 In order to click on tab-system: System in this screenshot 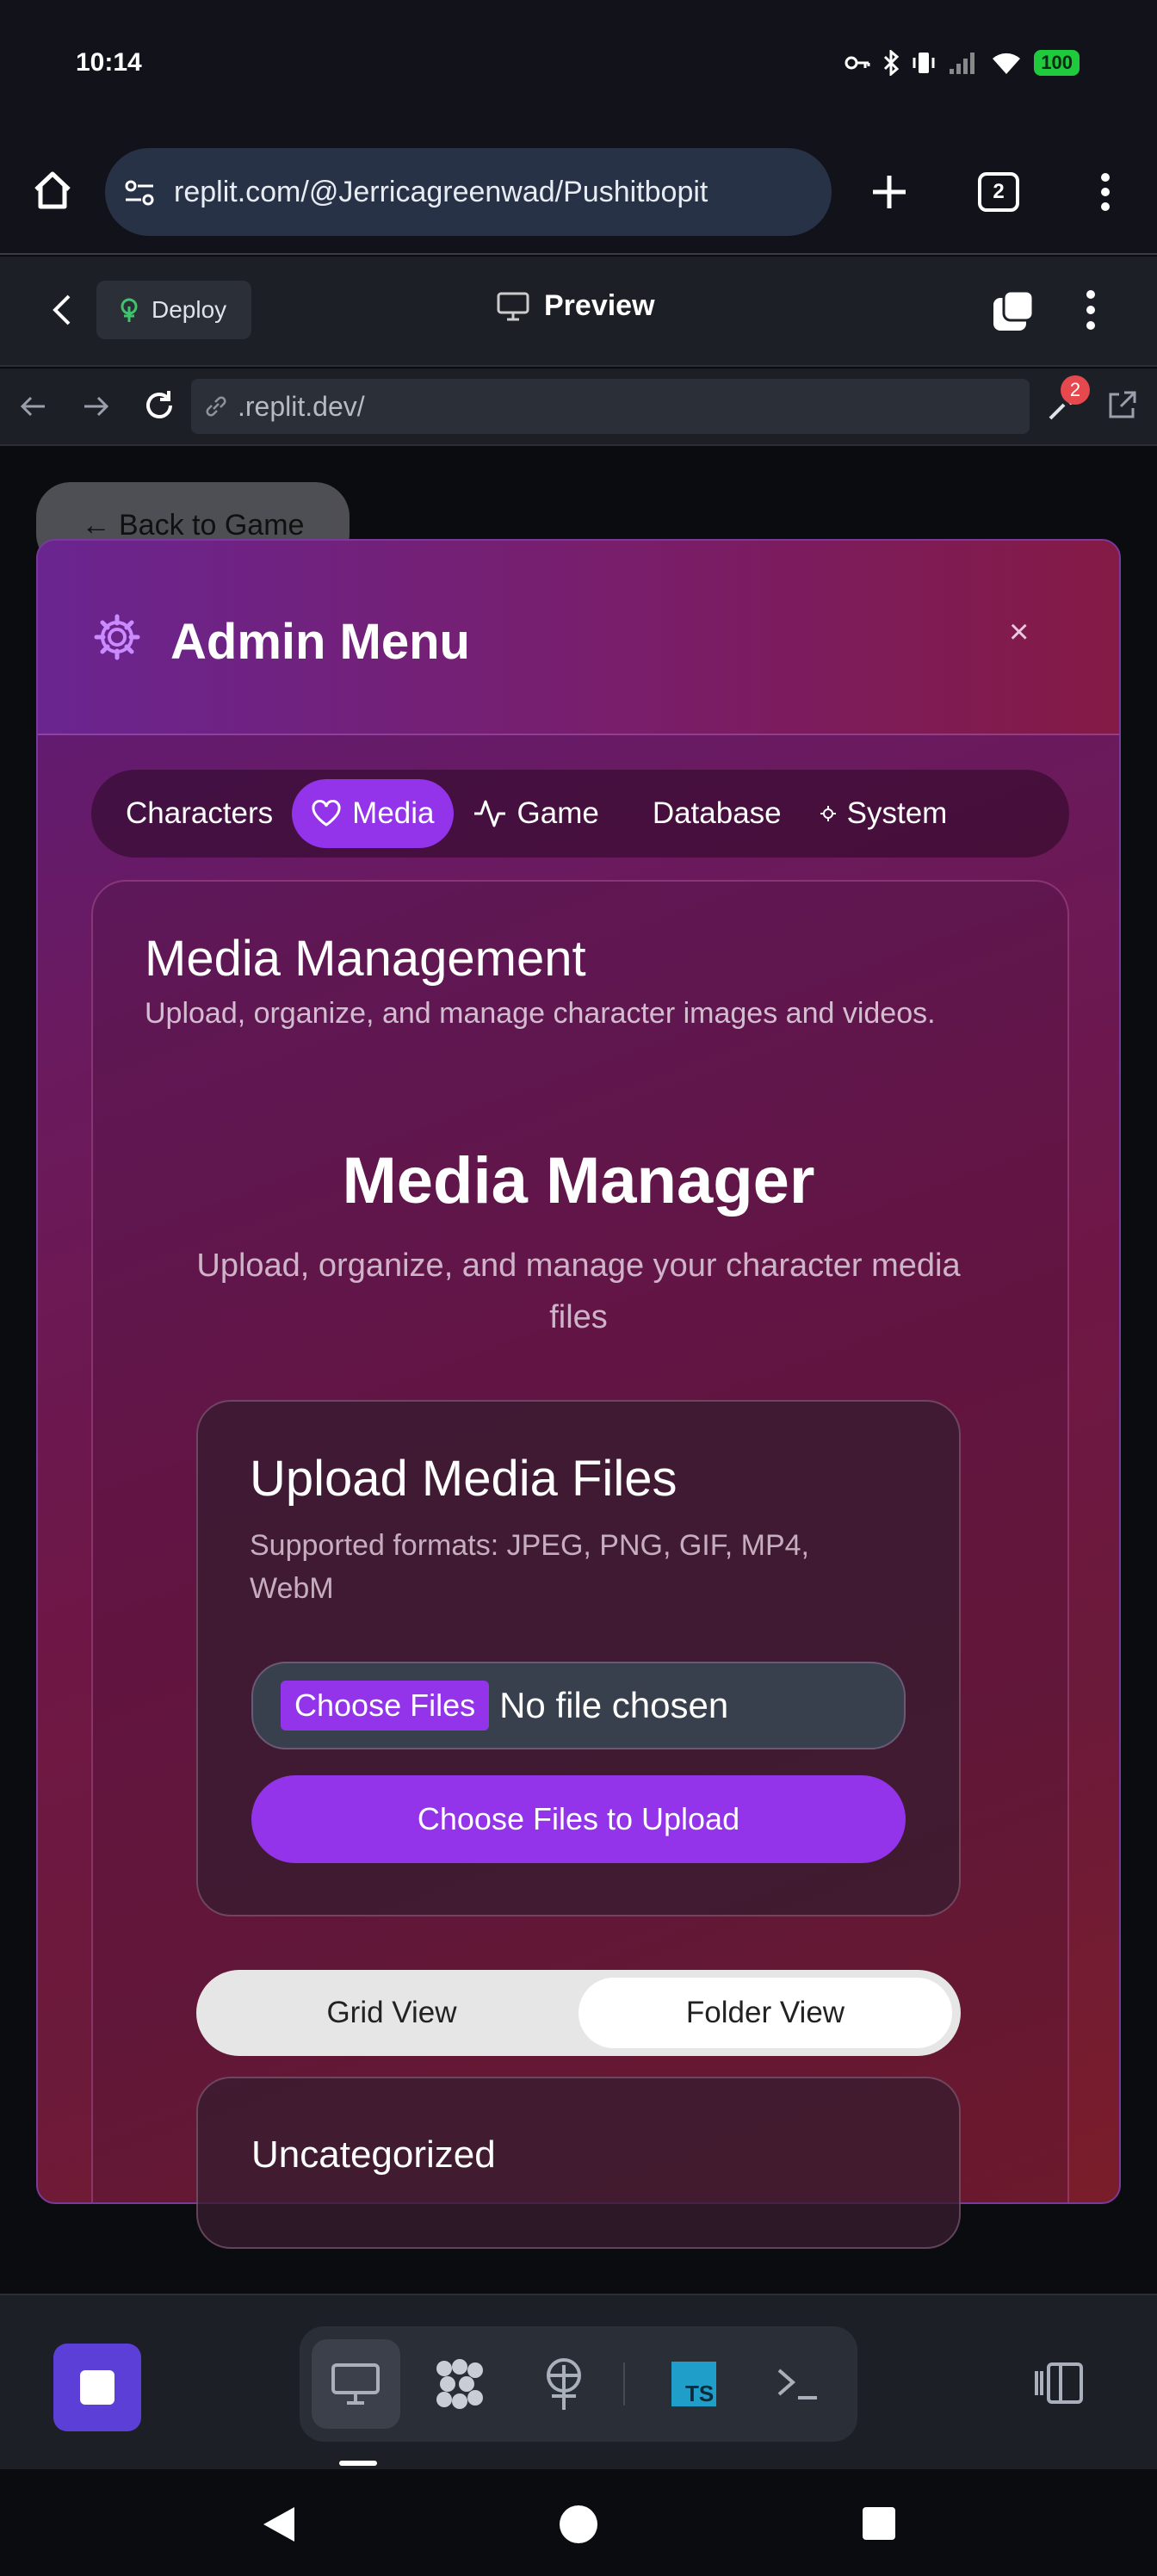, I will do `click(884, 813)`.